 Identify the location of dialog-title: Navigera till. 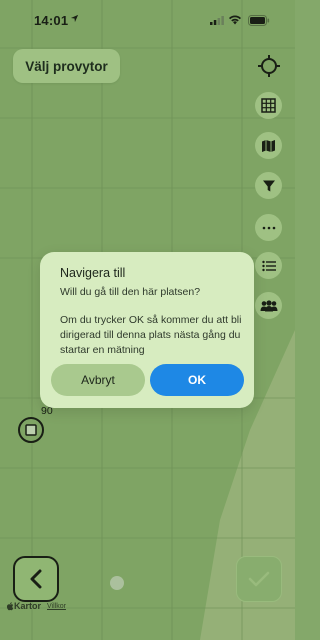
(93, 273).